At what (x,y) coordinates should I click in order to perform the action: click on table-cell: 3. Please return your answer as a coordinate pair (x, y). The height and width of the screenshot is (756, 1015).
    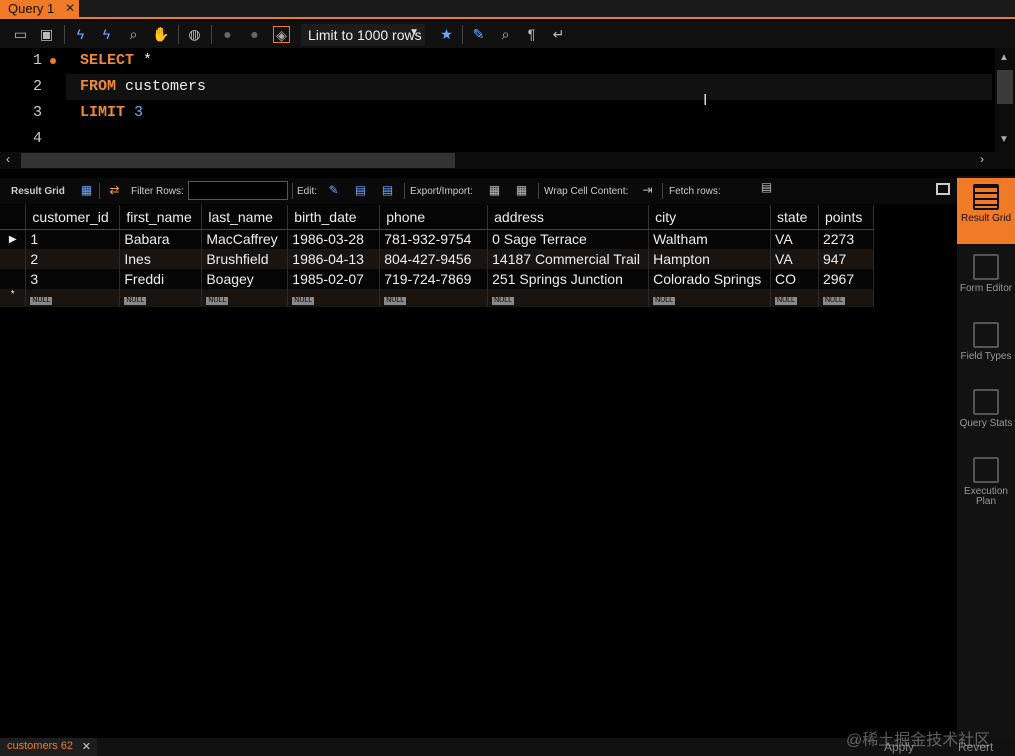
    Looking at the image, I should click on (73, 279).